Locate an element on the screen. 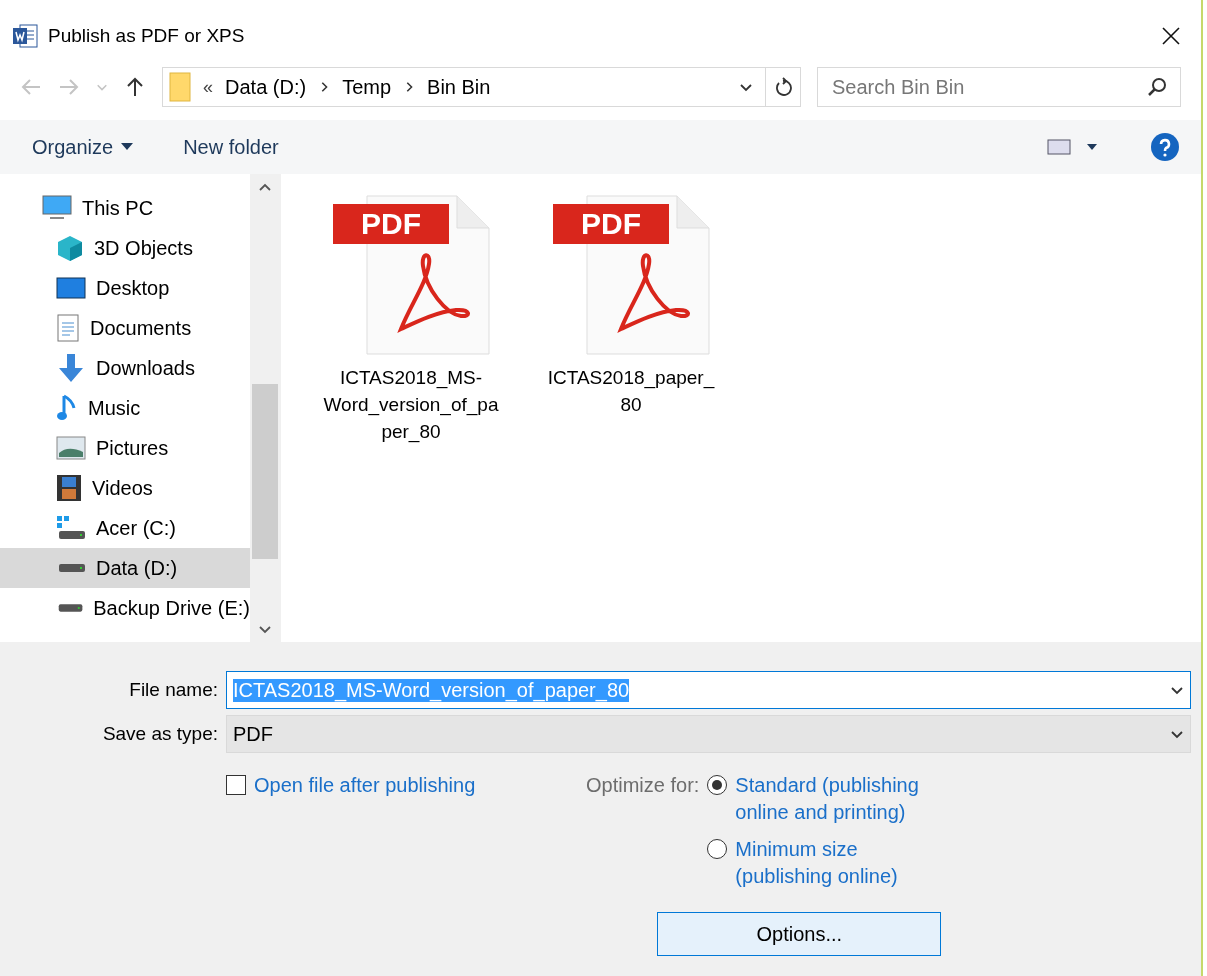  help-icon is located at coordinates (1165, 147).